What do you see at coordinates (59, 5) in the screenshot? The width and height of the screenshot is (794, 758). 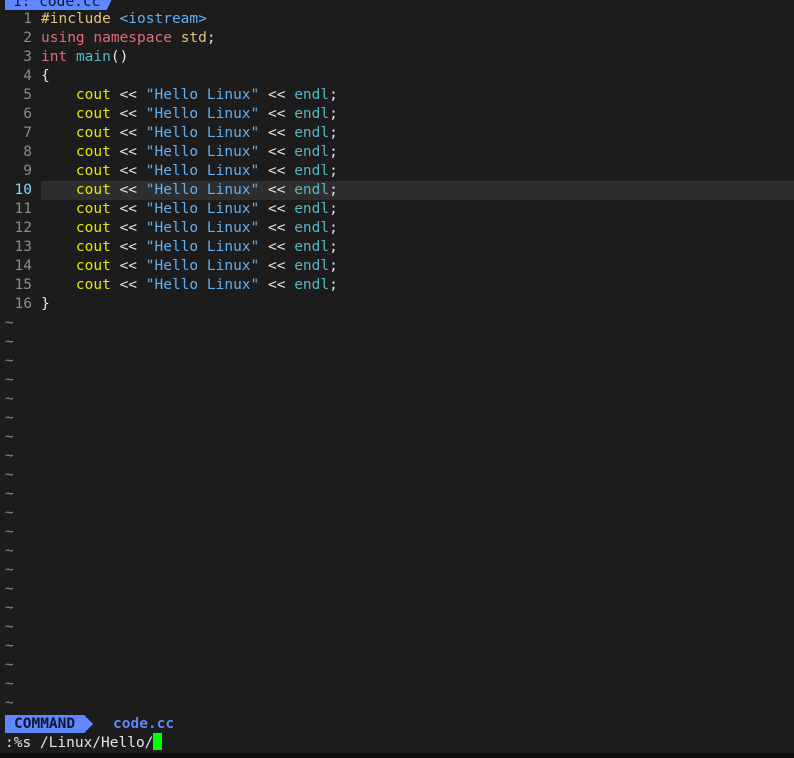 I see `tab-active-file: 1: code.cc` at bounding box center [59, 5].